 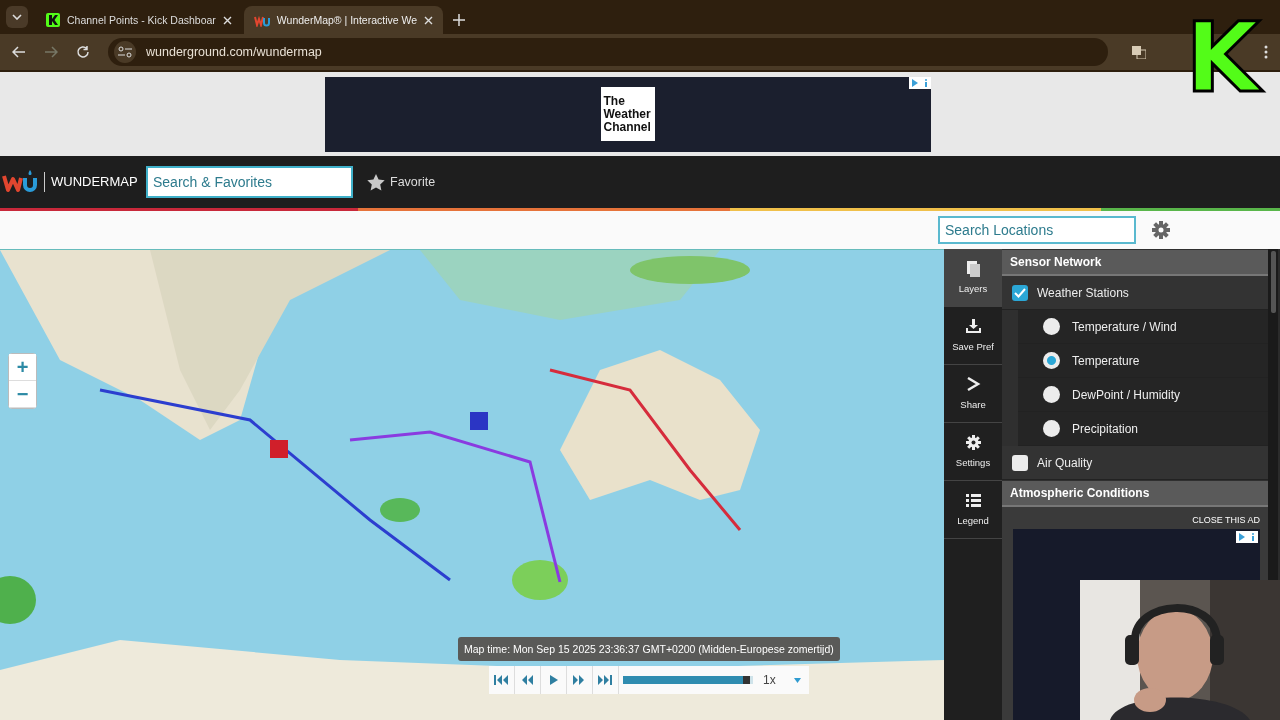 What do you see at coordinates (1226, 520) in the screenshot?
I see `close-ad-link: CLOSE THIS AD` at bounding box center [1226, 520].